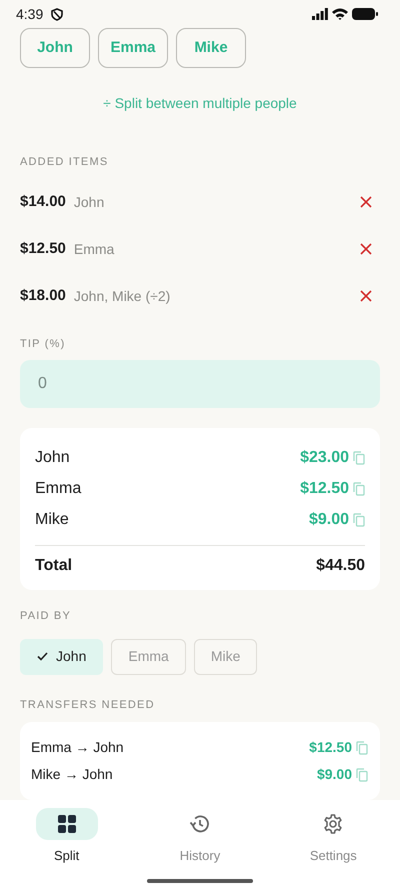 This screenshot has width=400, height=889. Describe the element at coordinates (330, 747) in the screenshot. I see `transfer-amount: $12.50` at that location.